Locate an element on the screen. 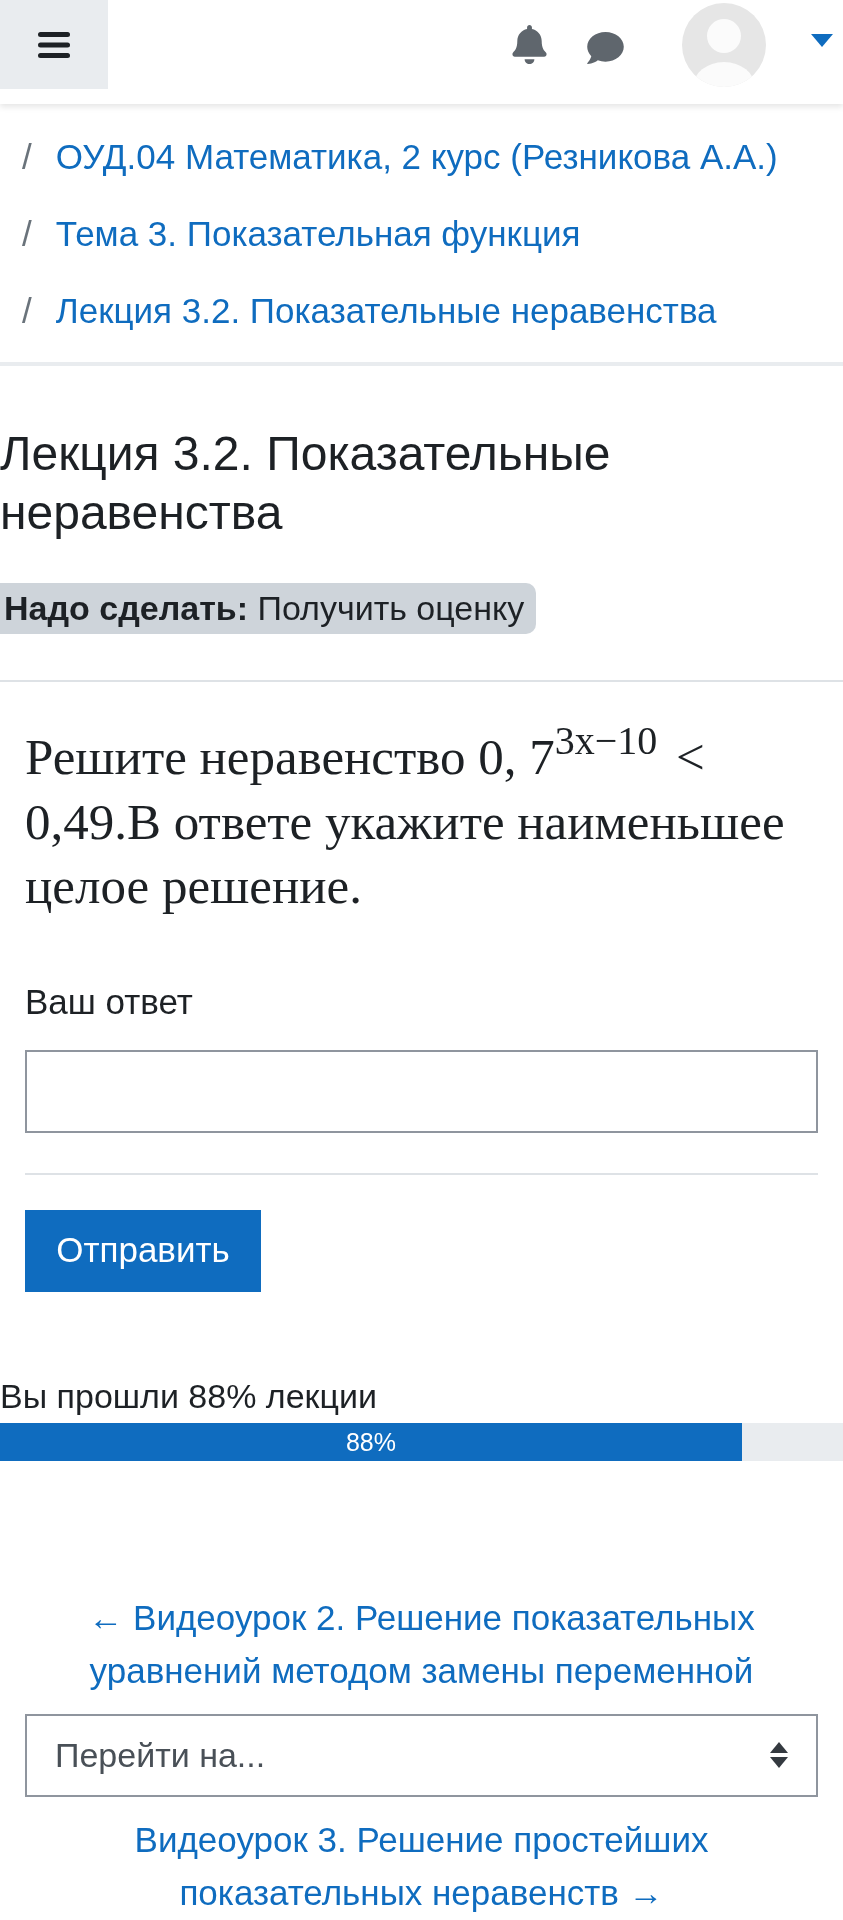 The height and width of the screenshot is (1920, 843). caret-icon is located at coordinates (822, 40).